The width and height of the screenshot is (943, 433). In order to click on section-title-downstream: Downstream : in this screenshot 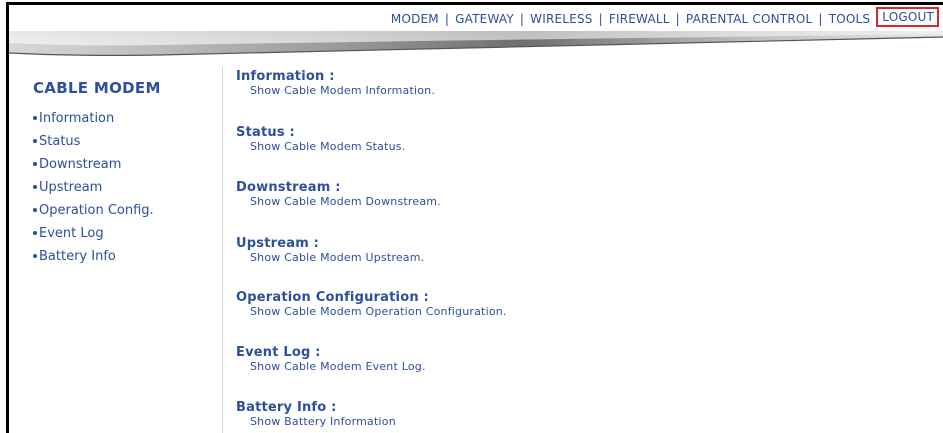, I will do `click(338, 187)`.